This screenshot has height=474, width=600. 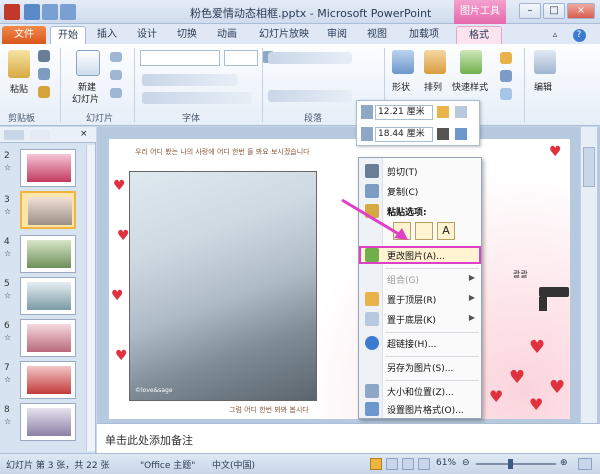 I want to click on tab-transitions: 切换, so click(x=187, y=35).